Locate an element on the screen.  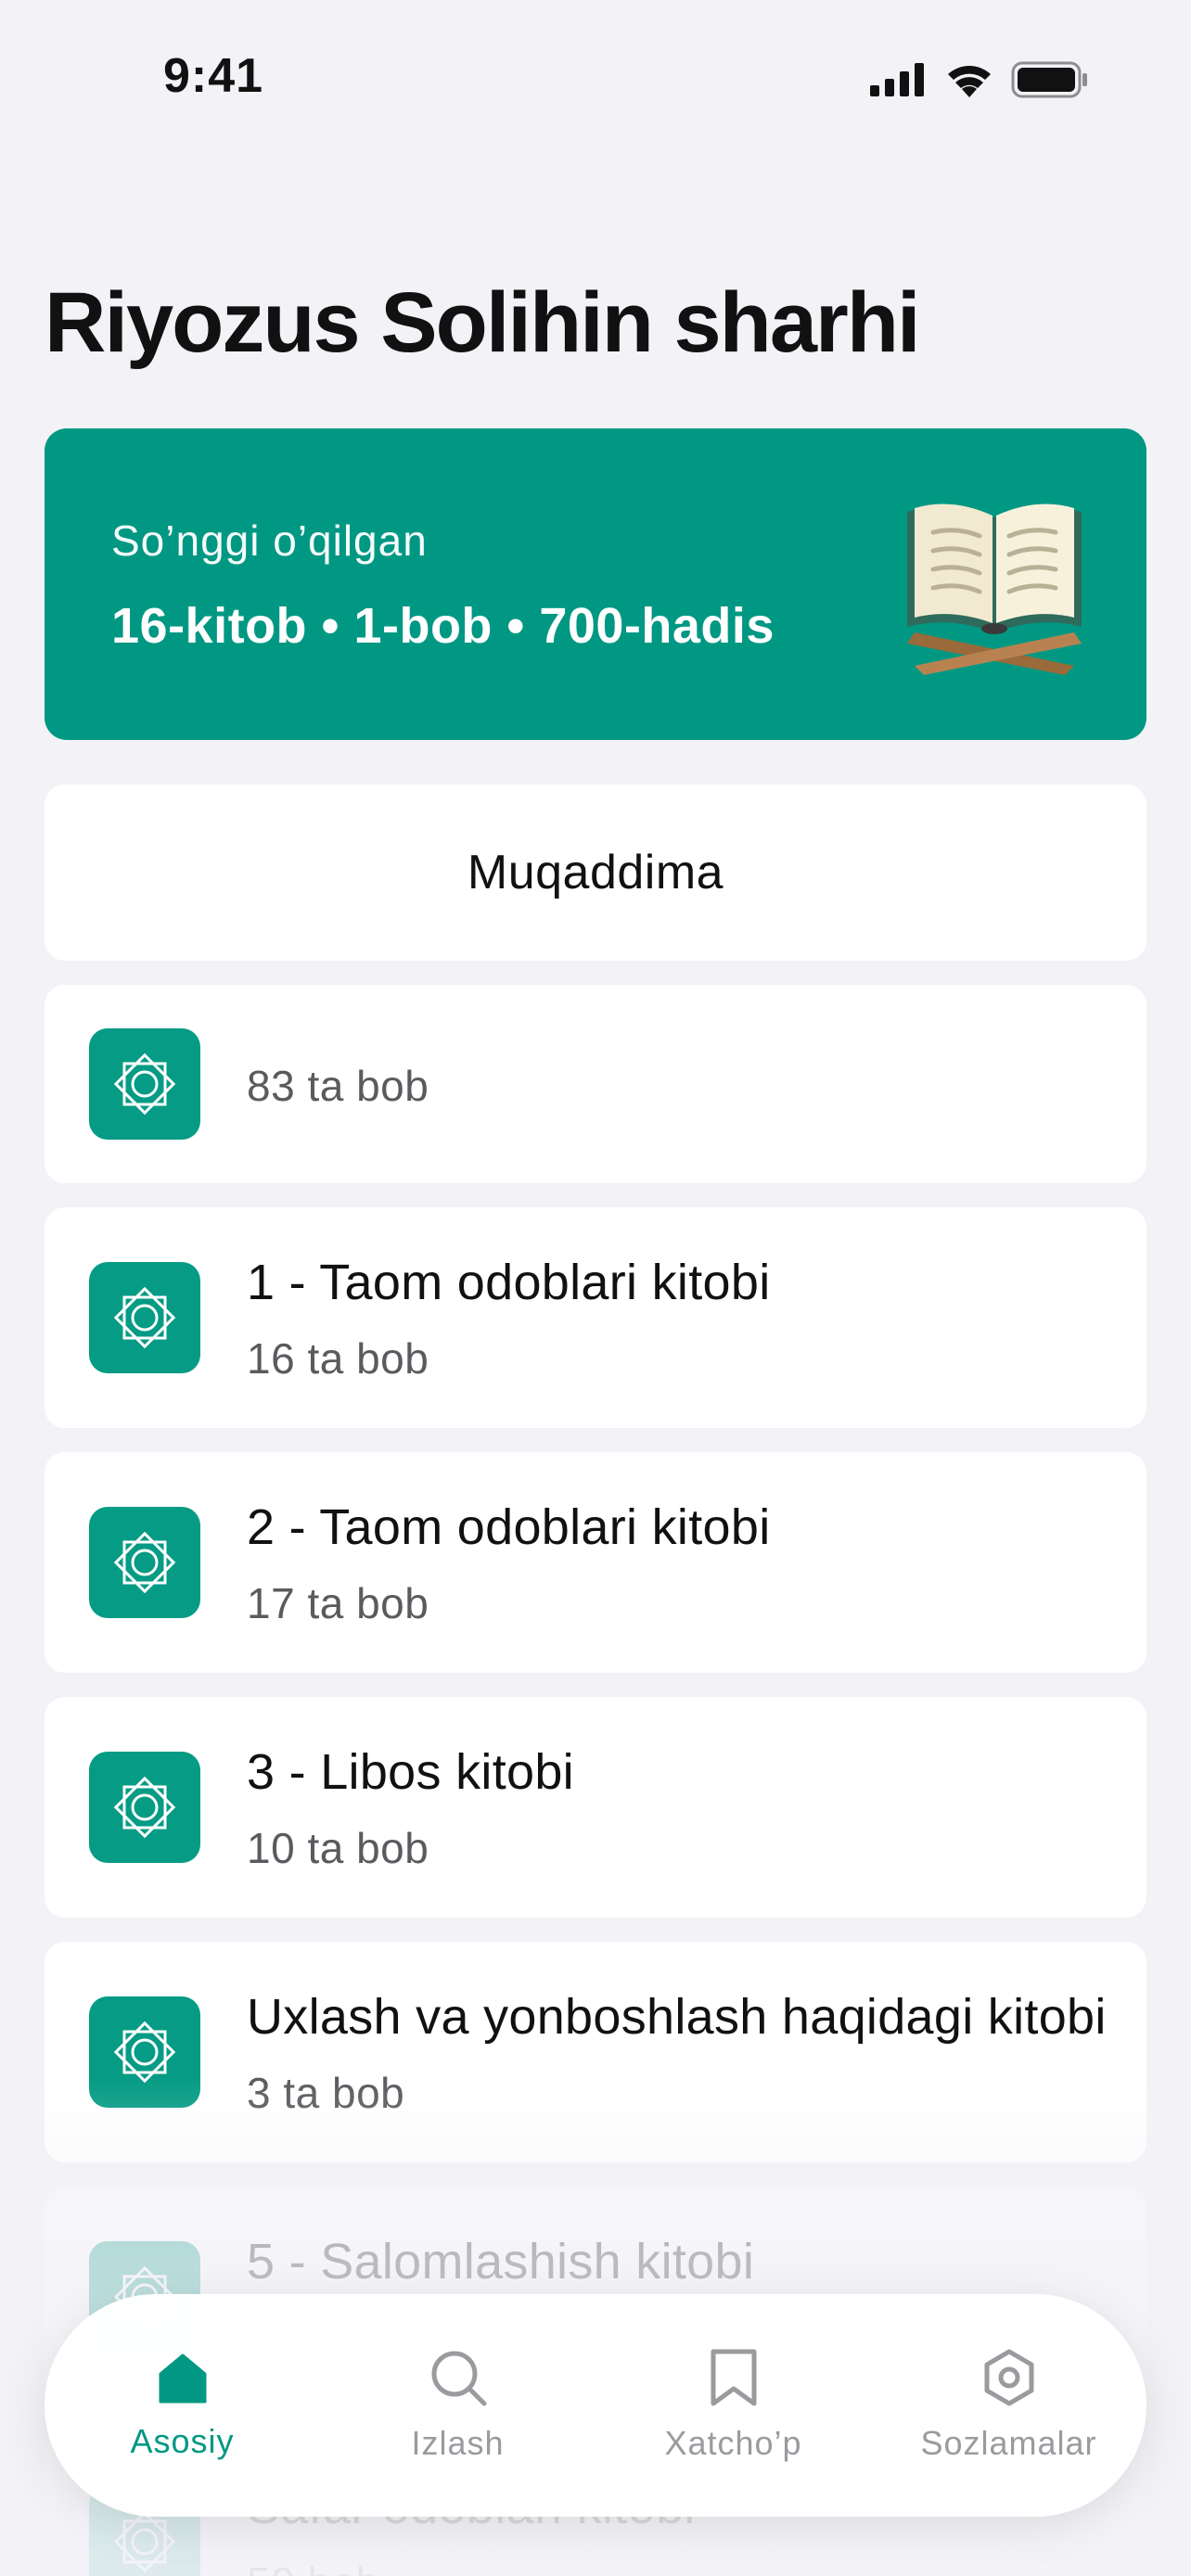
status-bar: 9:41 is located at coordinates (595, 69).